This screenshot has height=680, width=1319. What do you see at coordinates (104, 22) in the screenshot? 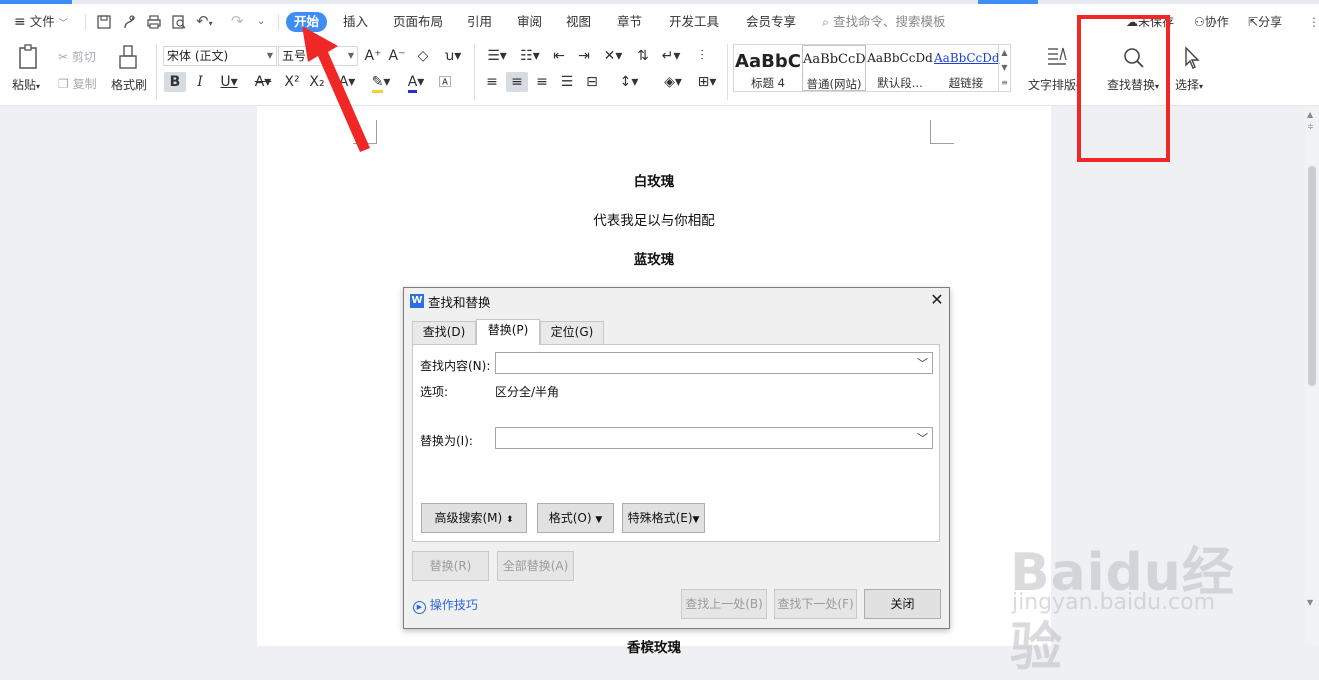
I see `save-icon` at bounding box center [104, 22].